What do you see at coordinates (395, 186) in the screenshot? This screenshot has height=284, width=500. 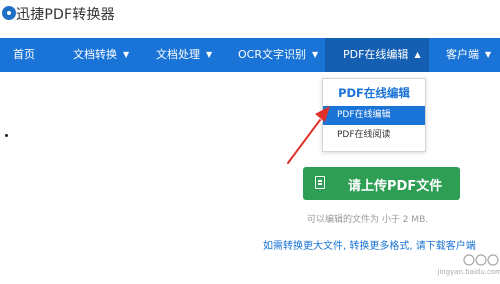 I see `upload-button-label: 请上传PDF文件` at bounding box center [395, 186].